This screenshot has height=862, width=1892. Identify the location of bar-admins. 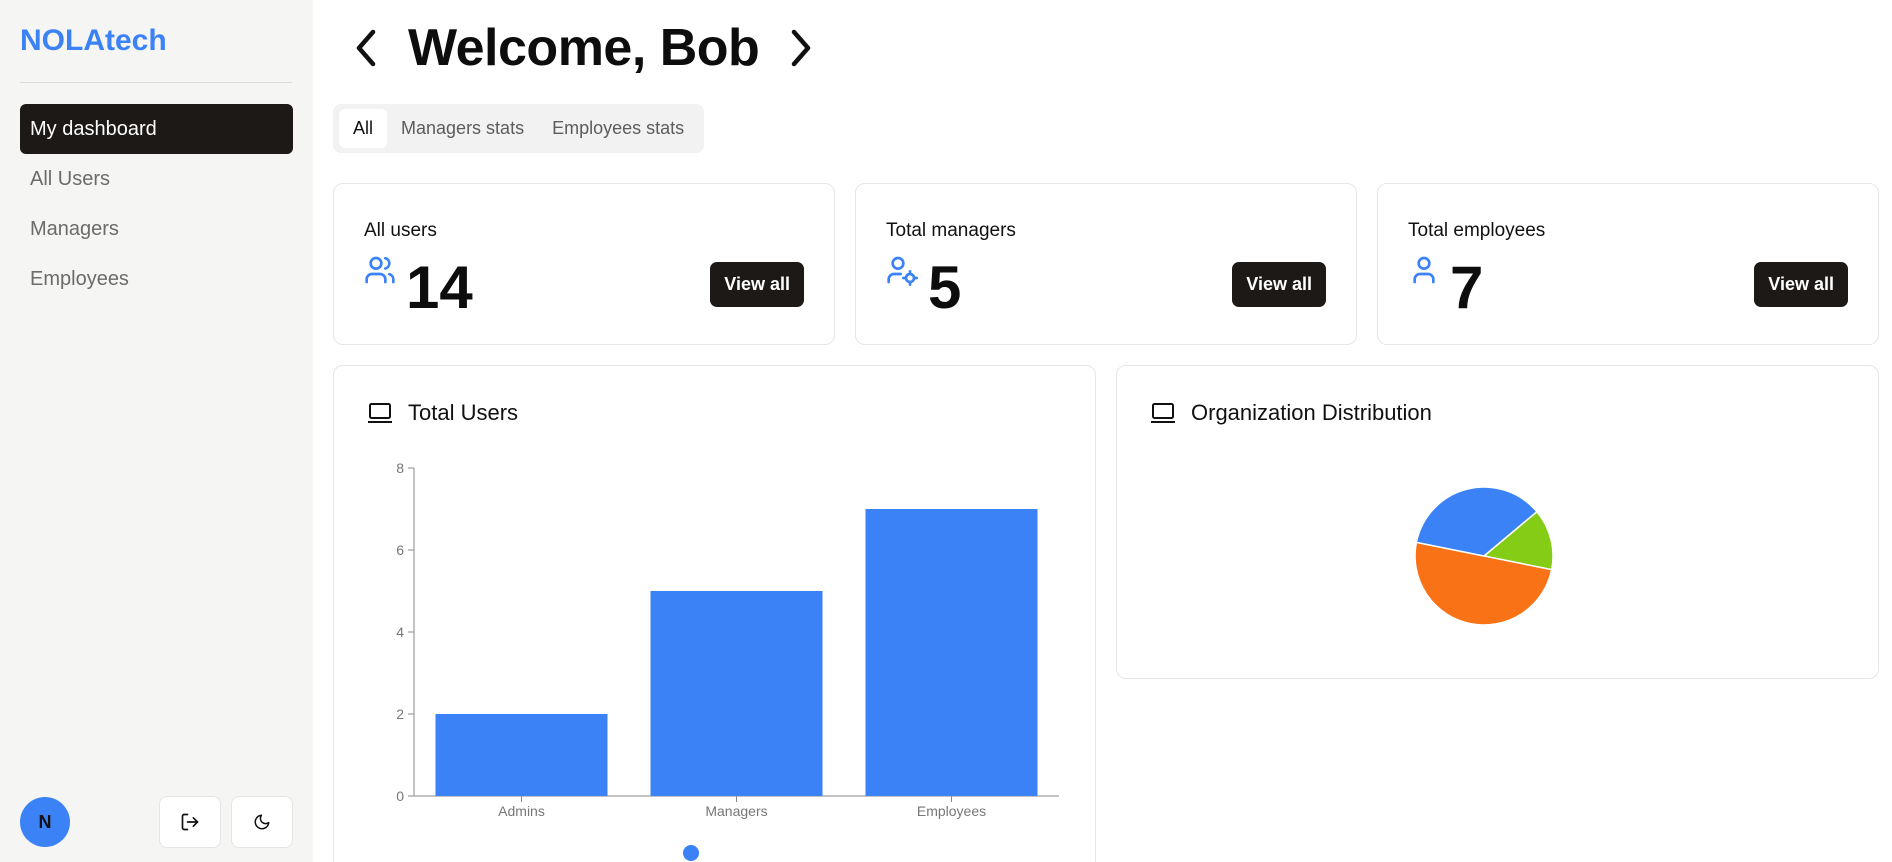
(521, 755).